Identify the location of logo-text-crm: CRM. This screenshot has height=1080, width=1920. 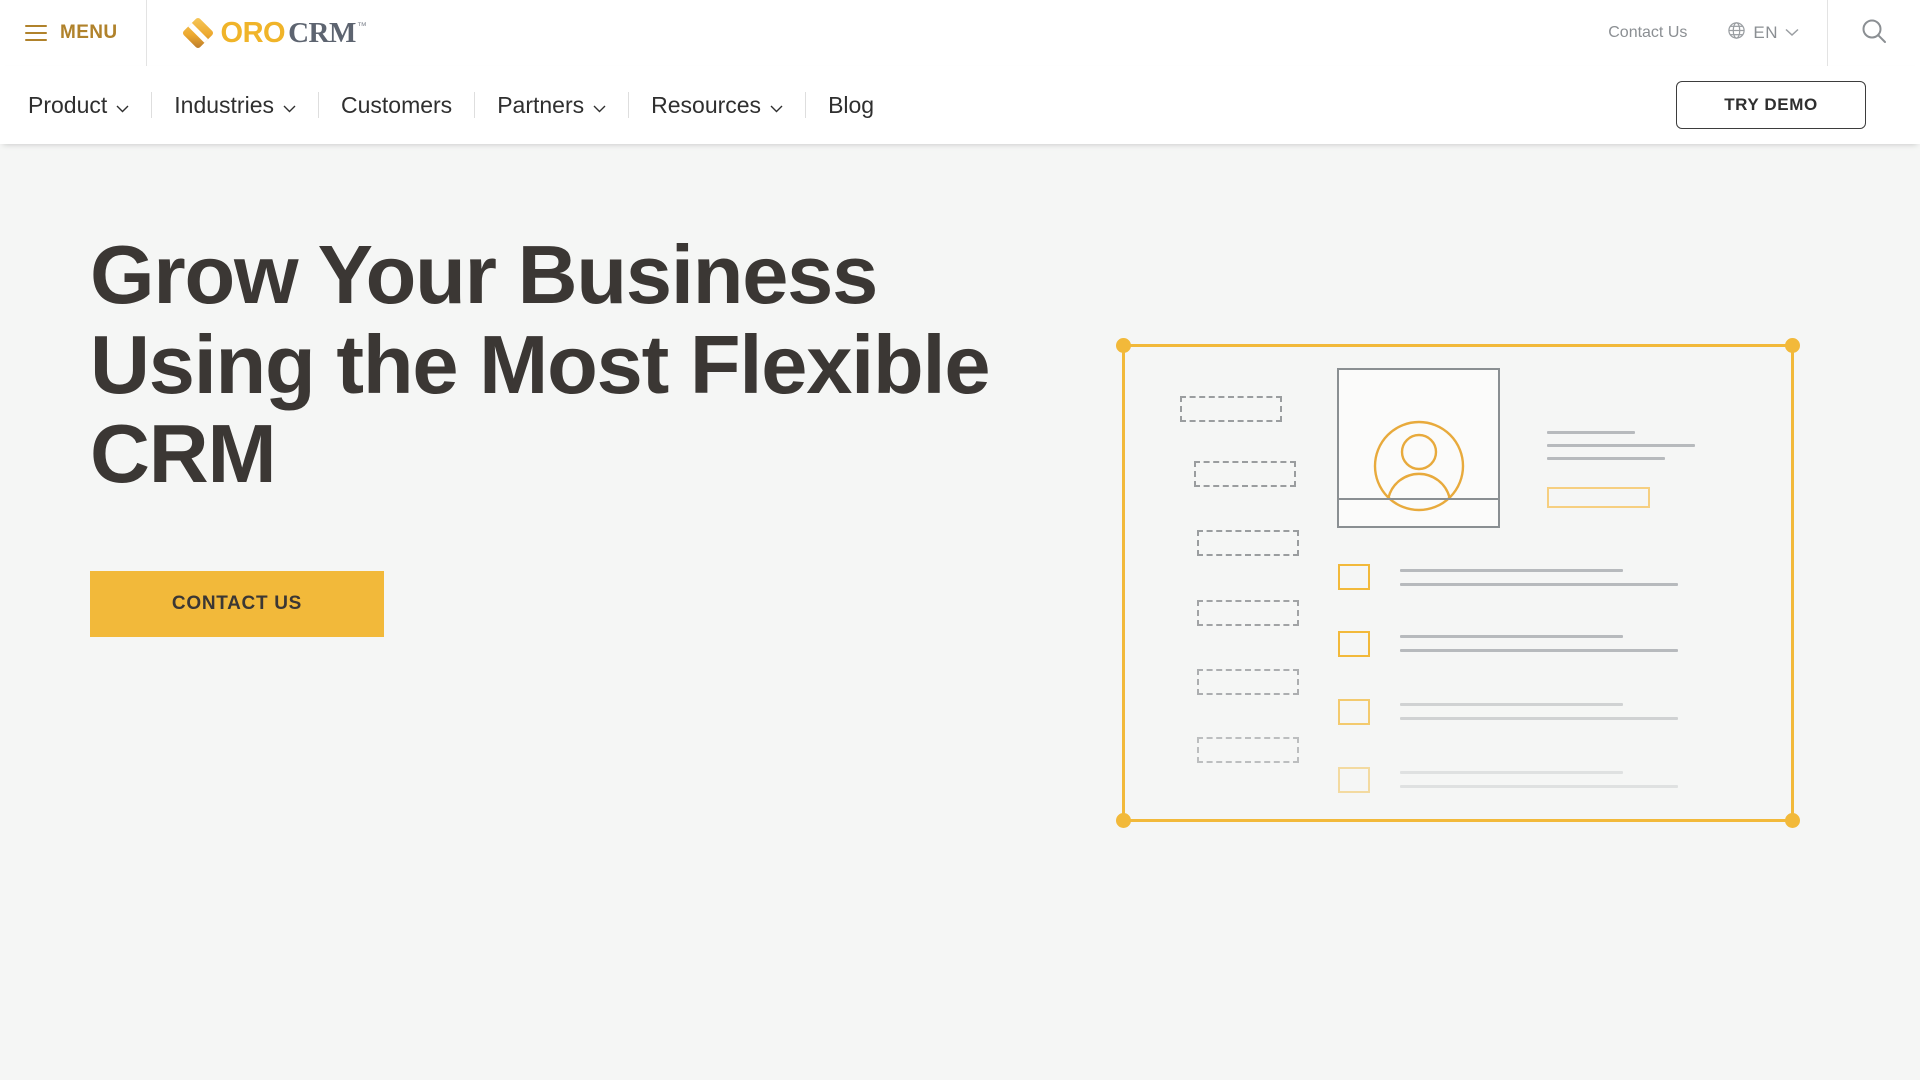
(322, 32).